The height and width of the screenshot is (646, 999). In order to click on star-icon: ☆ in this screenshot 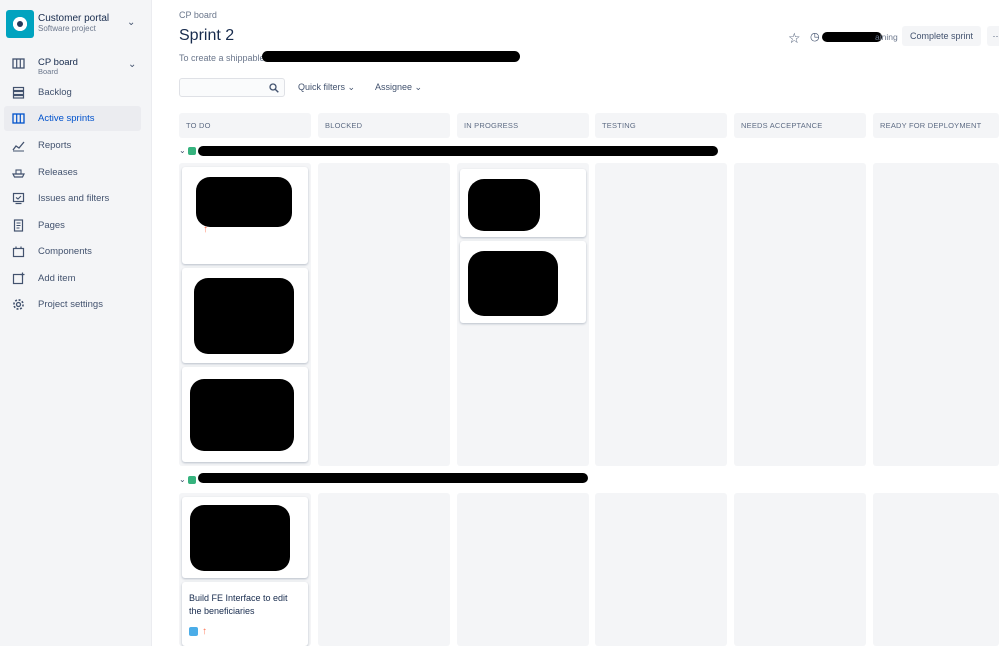, I will do `click(794, 38)`.